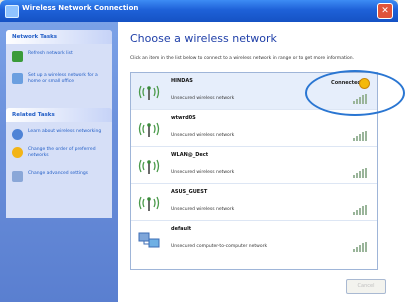  I want to click on network-item: ASUS_GUEST Unsecured wireless network, so click(254, 202).